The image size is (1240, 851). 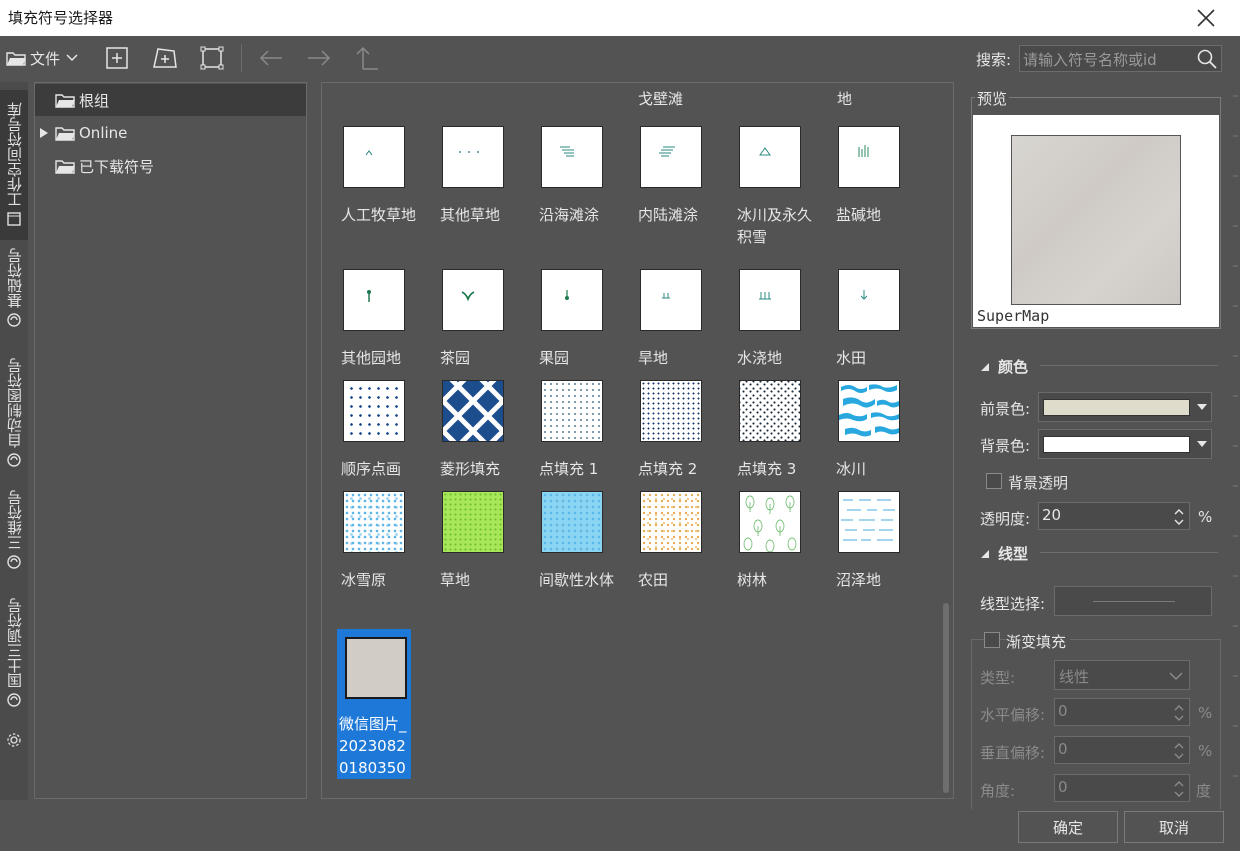 What do you see at coordinates (117, 166) in the screenshot?
I see `tree-item-label: 已下载符号` at bounding box center [117, 166].